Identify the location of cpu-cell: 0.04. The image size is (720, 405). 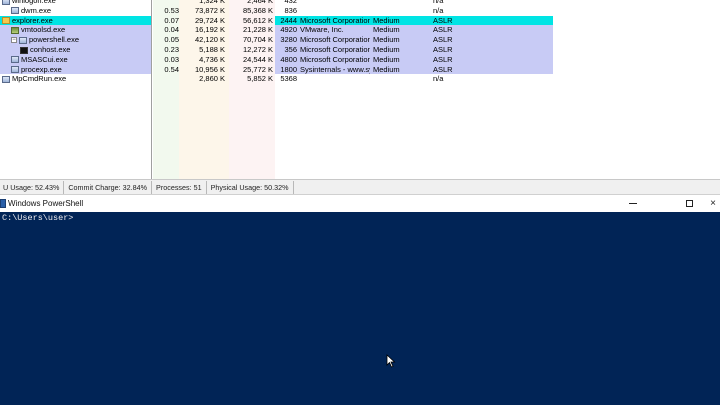
(171, 30).